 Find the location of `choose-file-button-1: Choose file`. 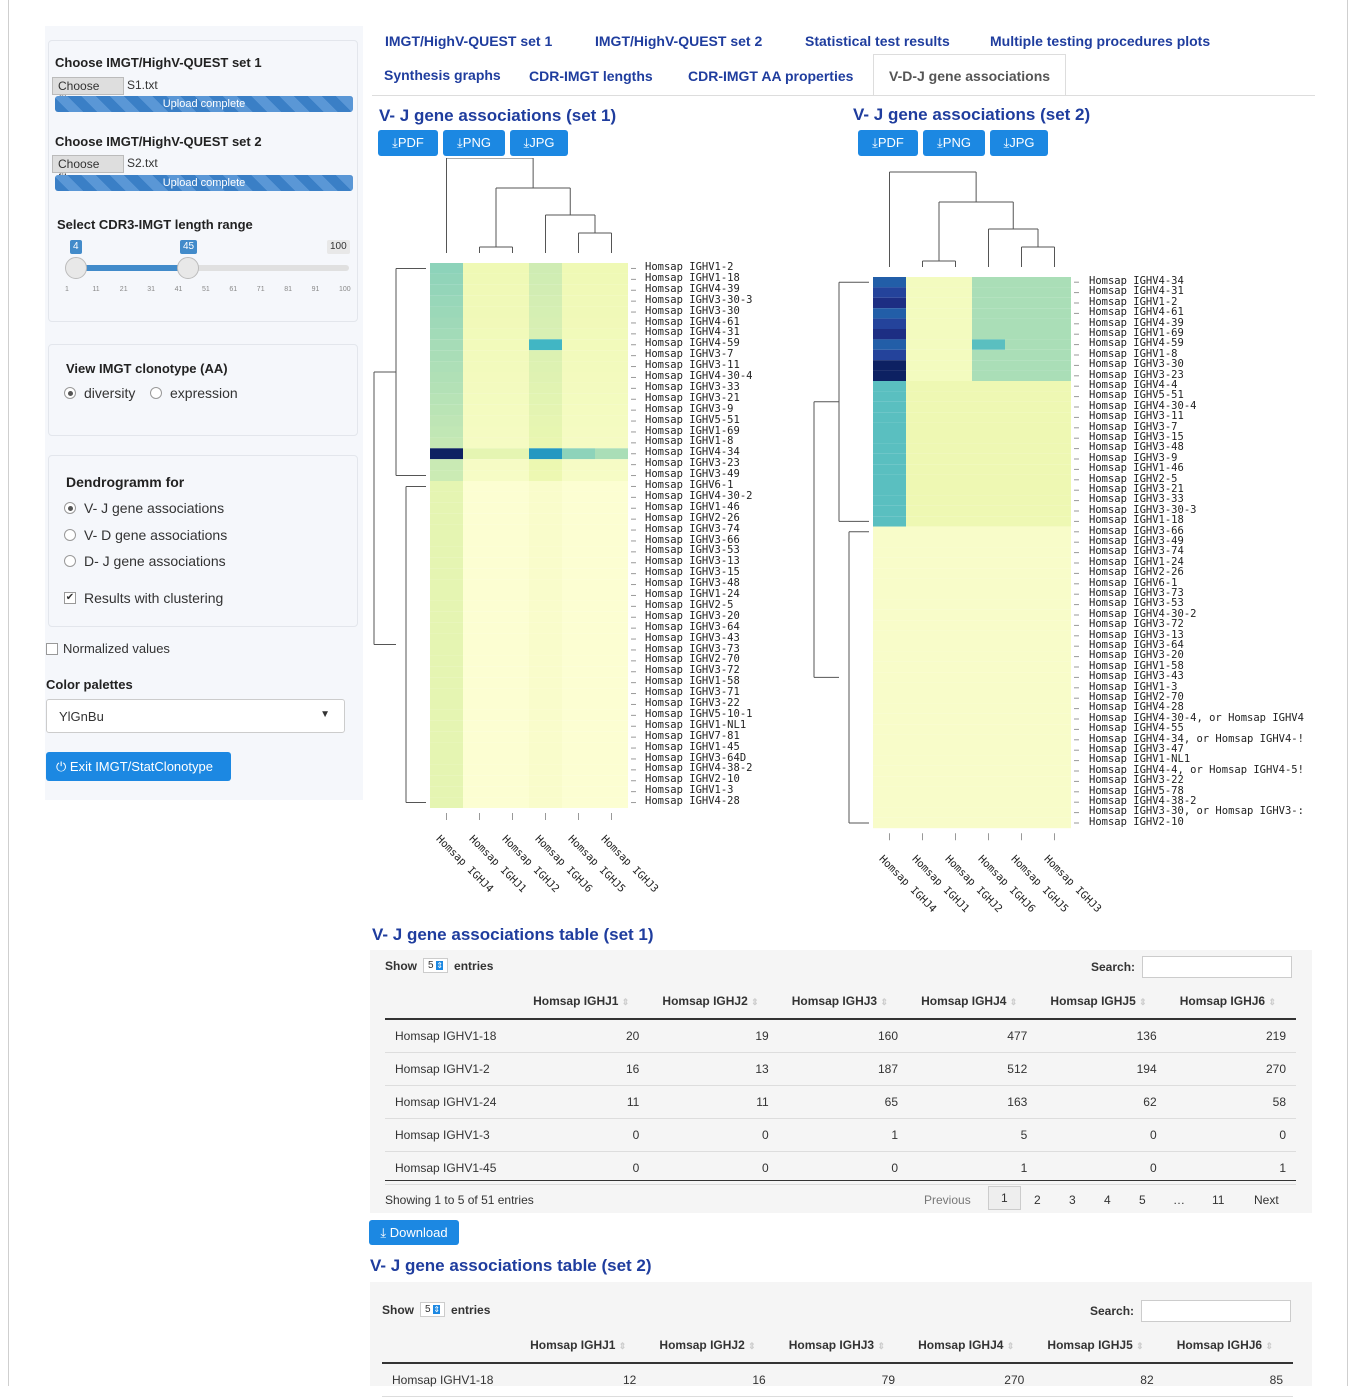

choose-file-button-1: Choose file is located at coordinates (88, 92).